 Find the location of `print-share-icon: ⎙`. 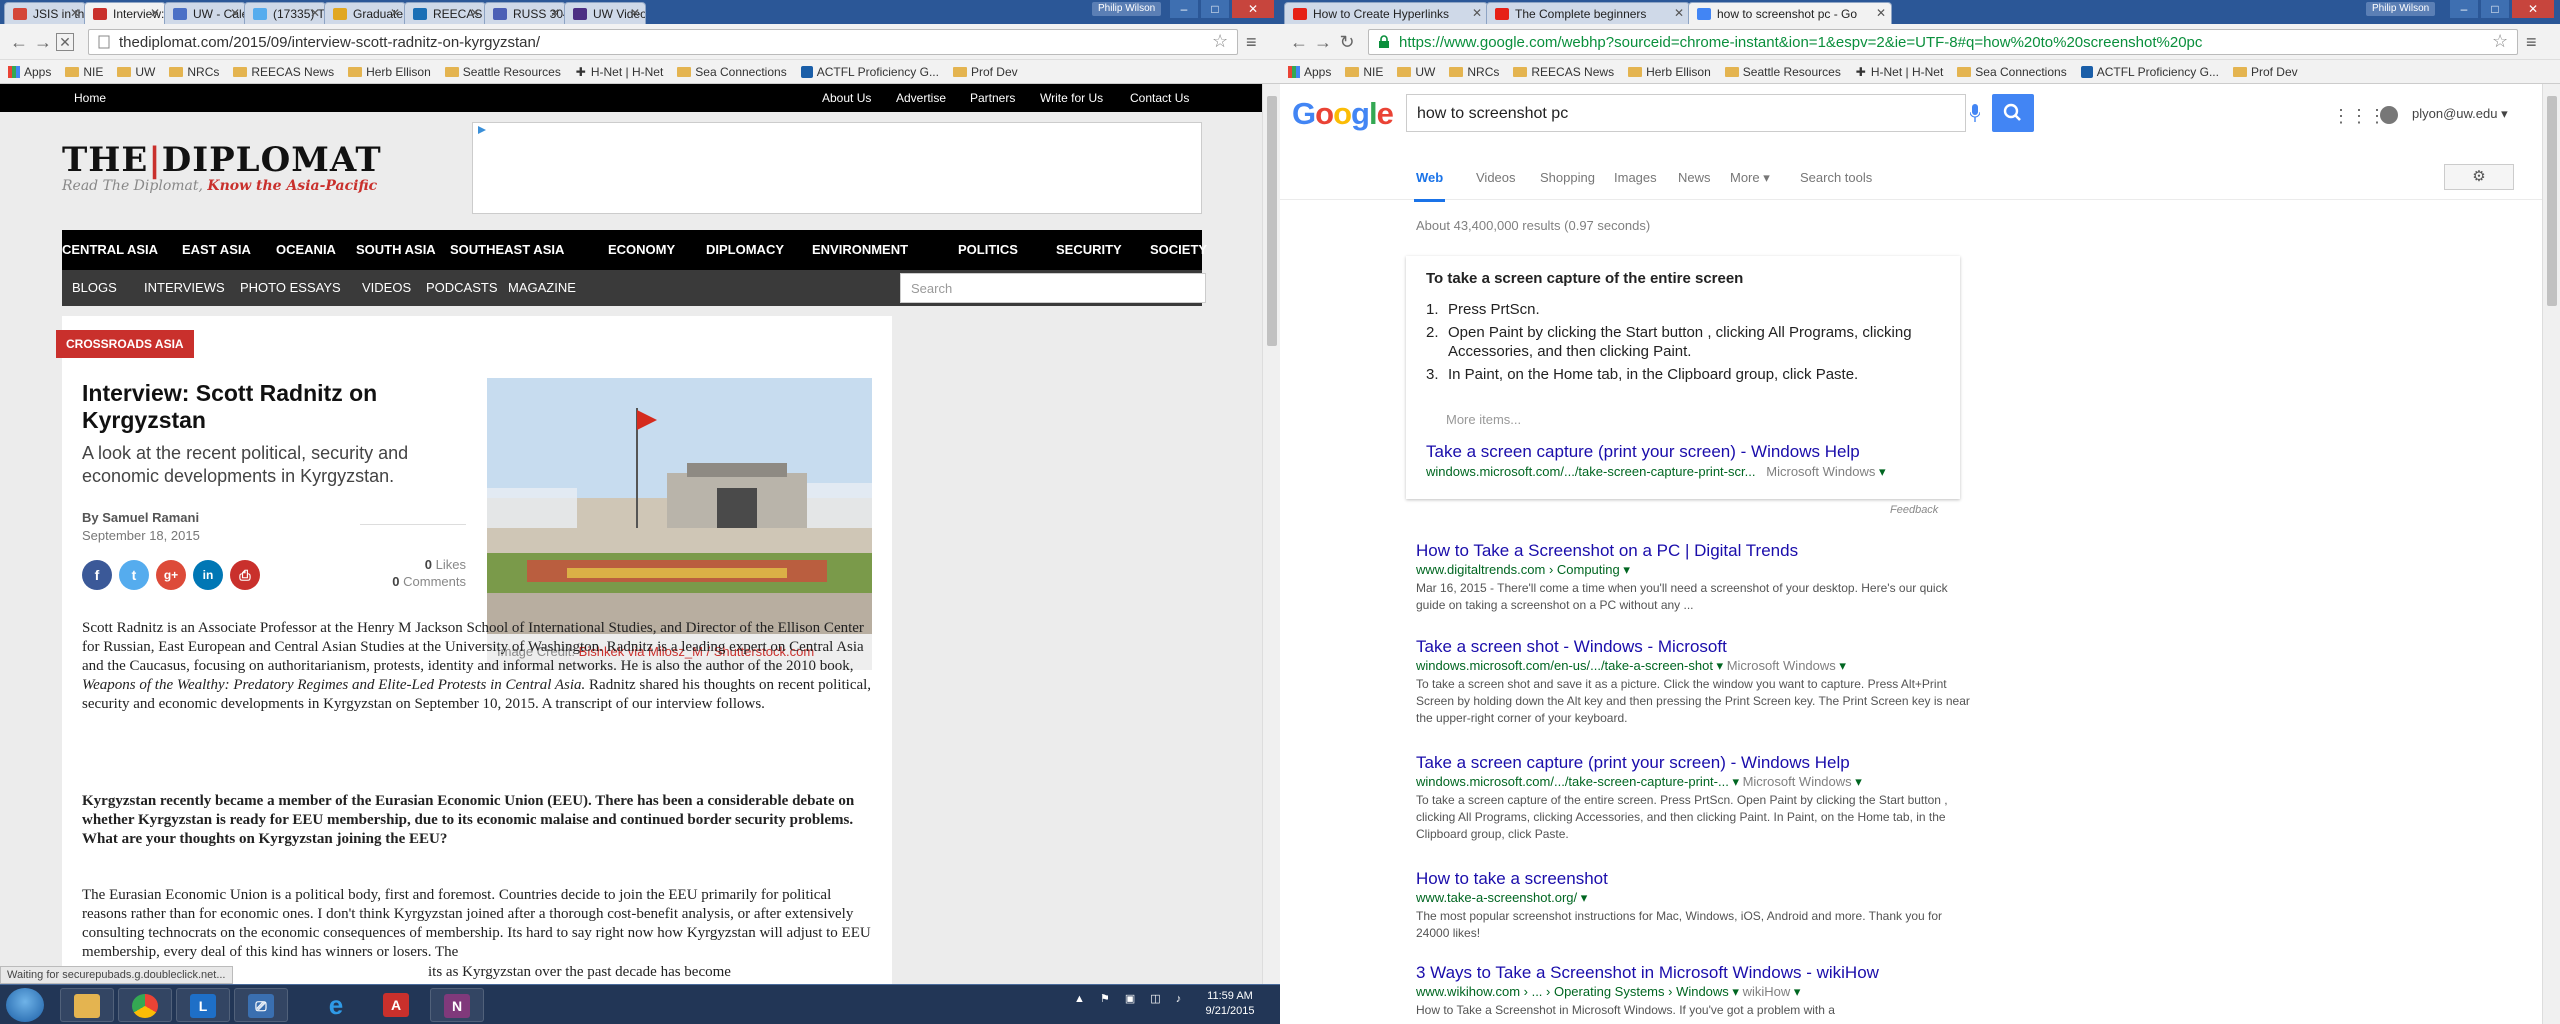

print-share-icon: ⎙ is located at coordinates (245, 575).